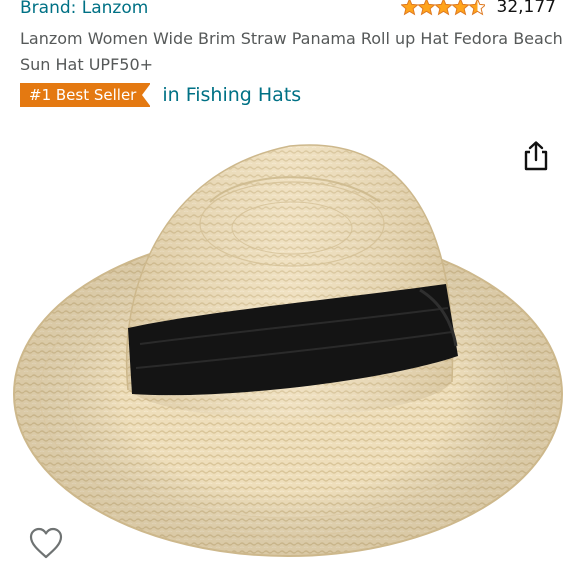 Image resolution: width=580 pixels, height=580 pixels. What do you see at coordinates (160, 95) in the screenshot?
I see `best-seller-row: #1 Best Seller in Fishing Hats` at bounding box center [160, 95].